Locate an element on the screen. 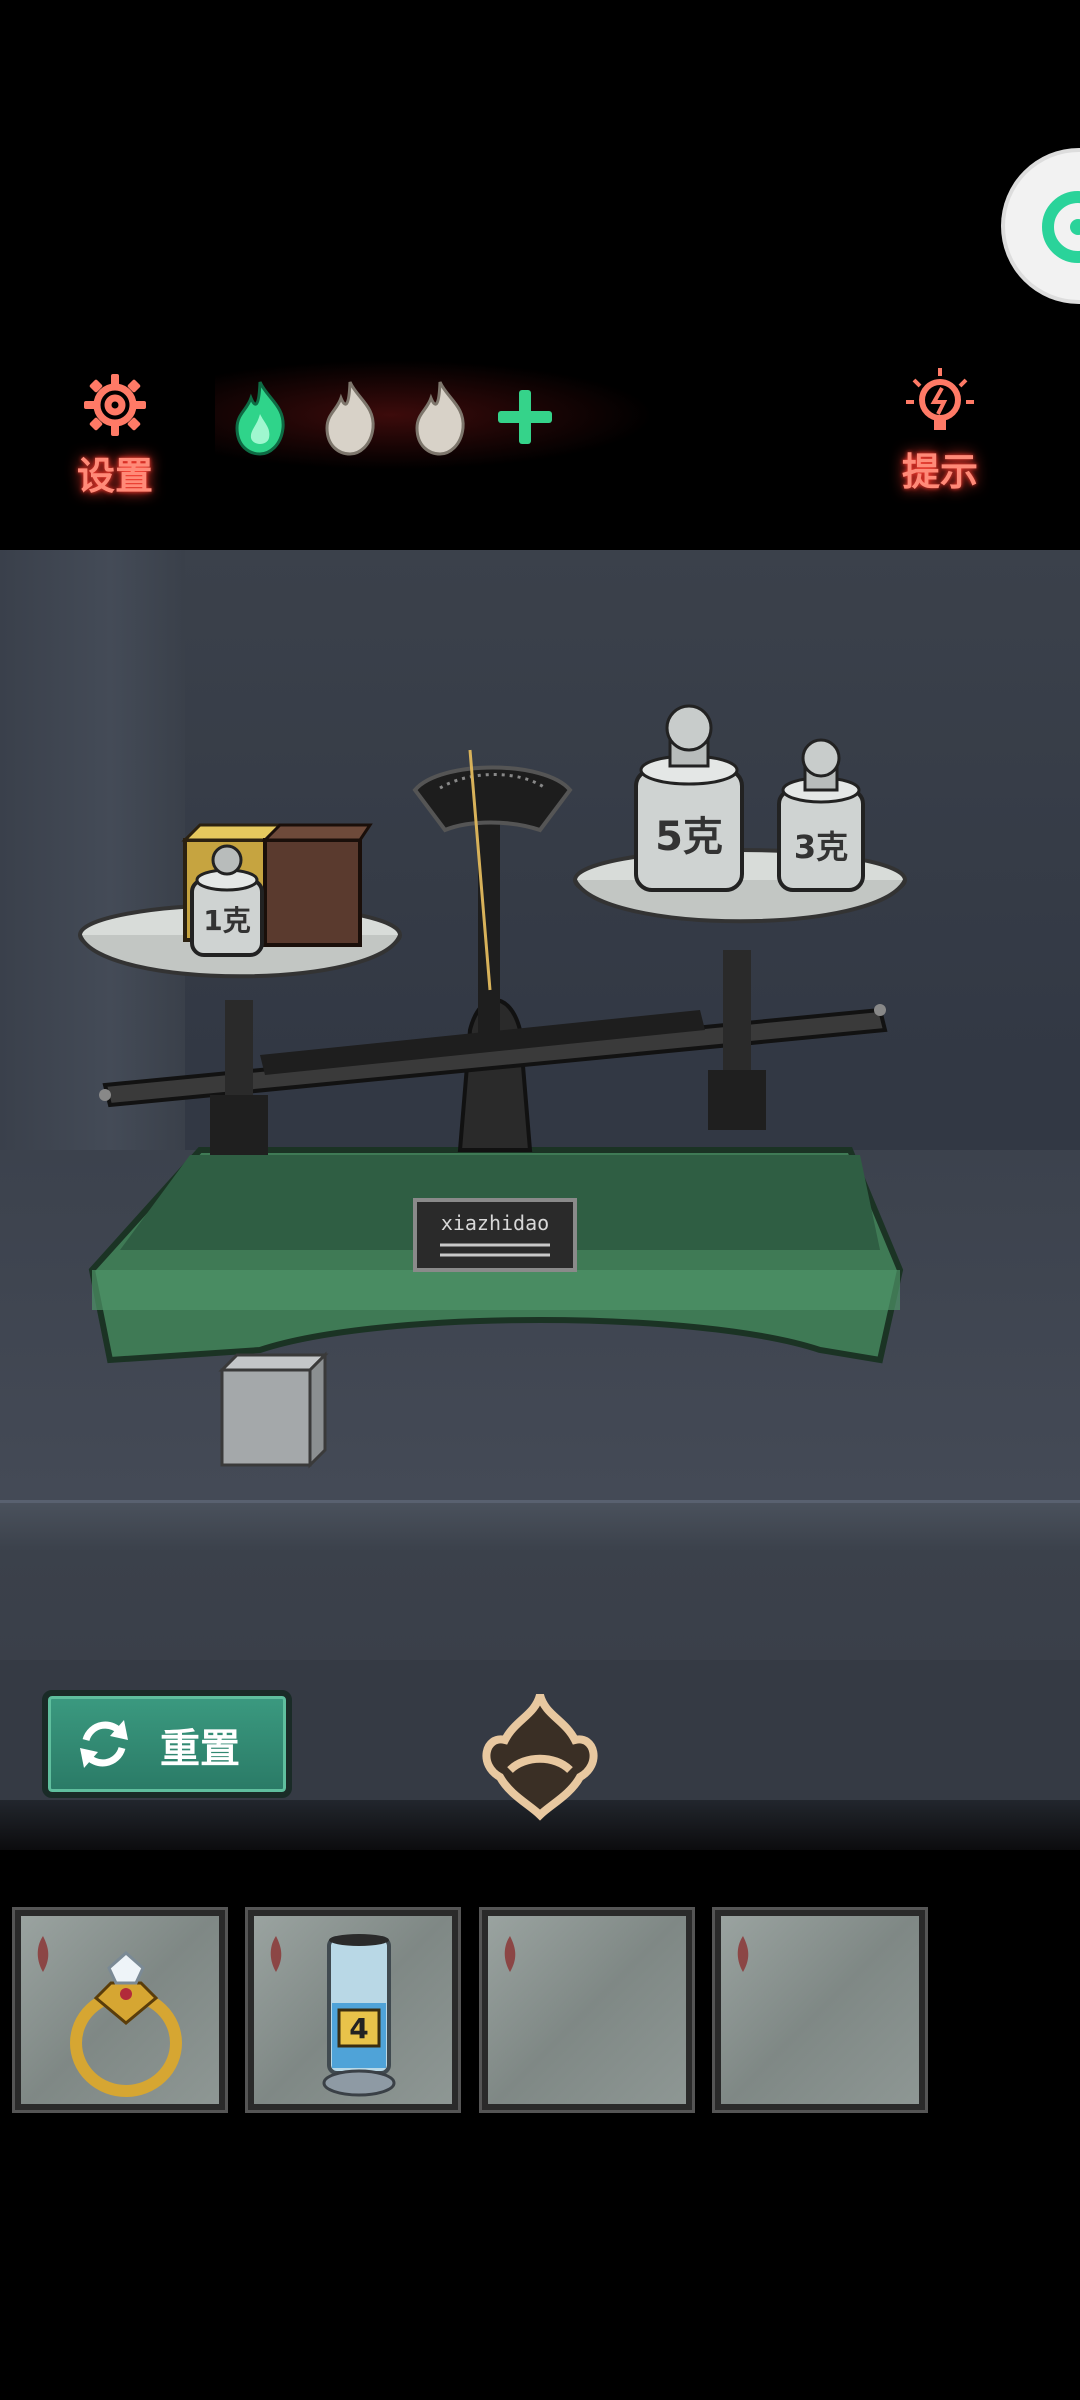 This screenshot has width=1080, height=2400. hint-label: 提示 is located at coordinates (939, 472).